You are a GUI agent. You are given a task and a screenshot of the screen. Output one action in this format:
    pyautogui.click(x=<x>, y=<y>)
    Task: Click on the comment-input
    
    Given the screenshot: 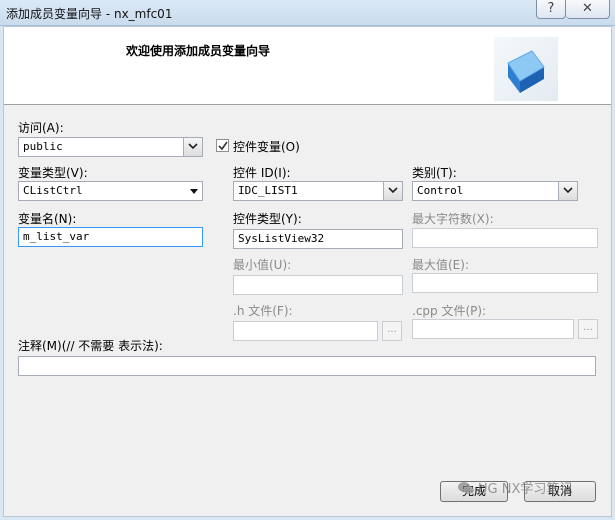 What is the action you would take?
    pyautogui.click(x=307, y=366)
    